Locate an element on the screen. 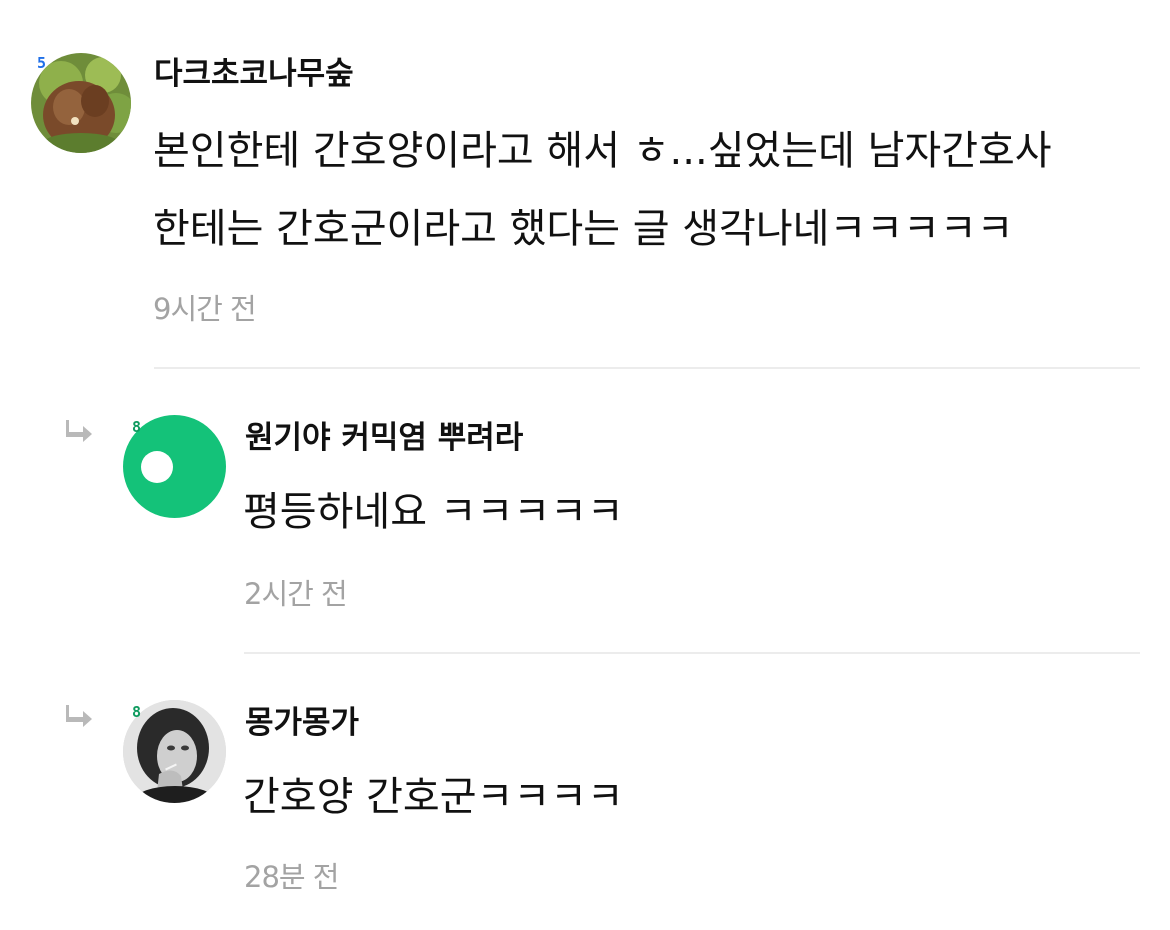  comment-text: 간호양 간호군ㅋㅋㅋㅋ is located at coordinates (433, 797).